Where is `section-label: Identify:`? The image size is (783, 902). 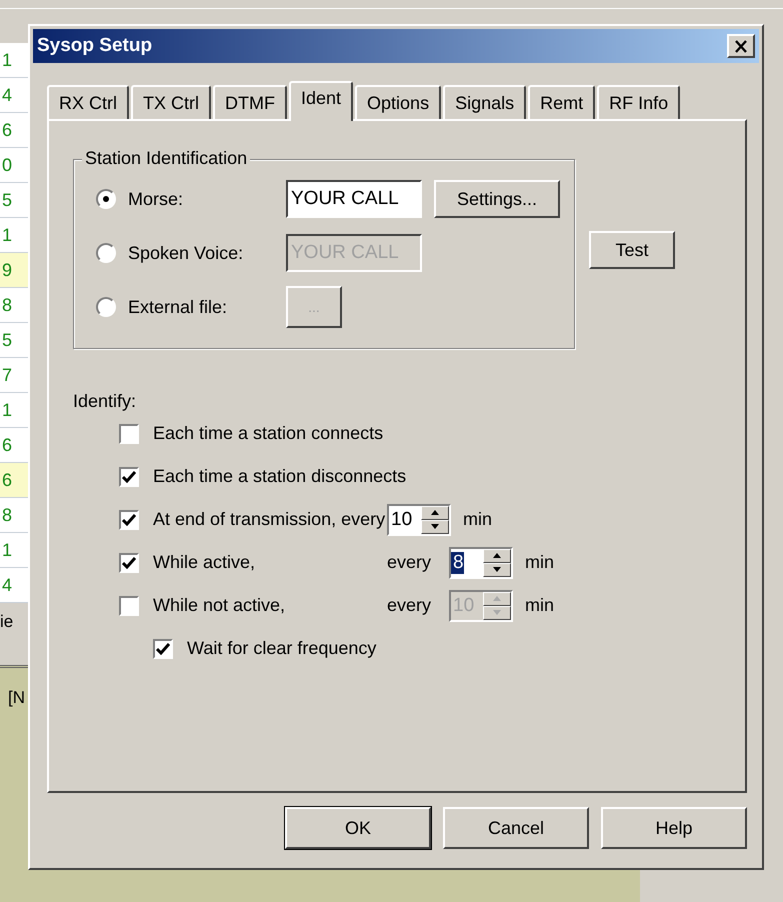
section-label: Identify: is located at coordinates (105, 401).